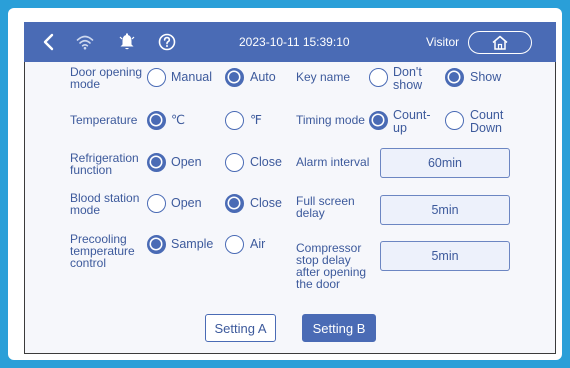 The image size is (570, 368). Describe the element at coordinates (445, 210) in the screenshot. I see `full-screen-delay-field: 5min` at that location.